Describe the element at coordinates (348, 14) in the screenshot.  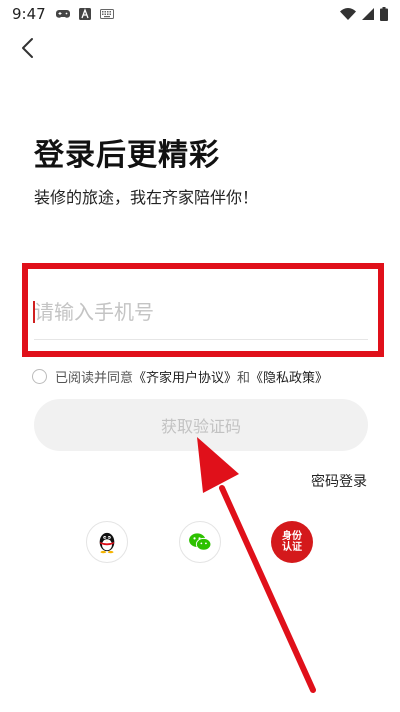
I see `wifi-icon` at that location.